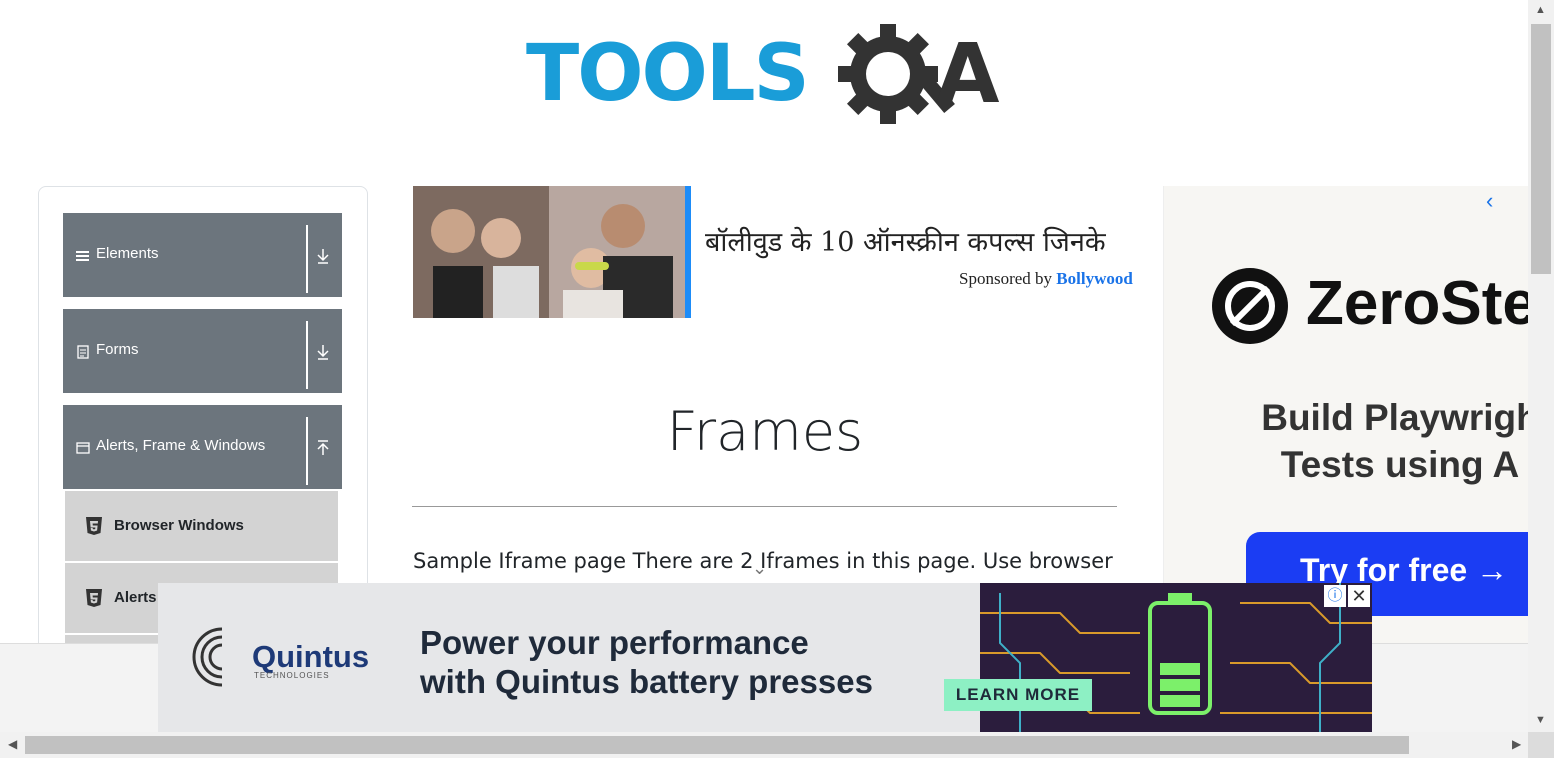  I want to click on ad-sponsor-name: Bollywood, so click(1094, 278).